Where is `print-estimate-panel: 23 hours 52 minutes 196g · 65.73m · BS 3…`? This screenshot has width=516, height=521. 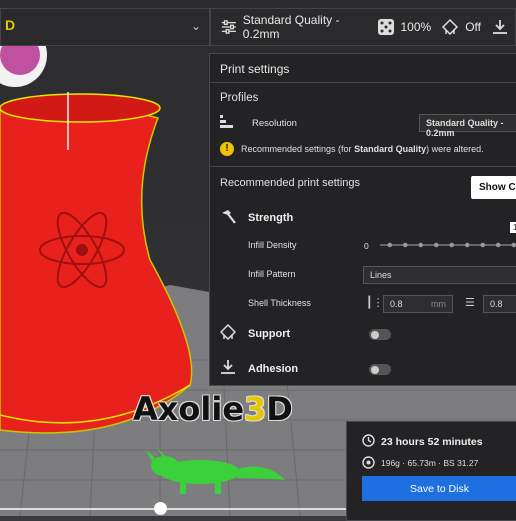 print-estimate-panel: 23 hours 52 minutes 196g · 65.73m · BS 3… is located at coordinates (431, 471).